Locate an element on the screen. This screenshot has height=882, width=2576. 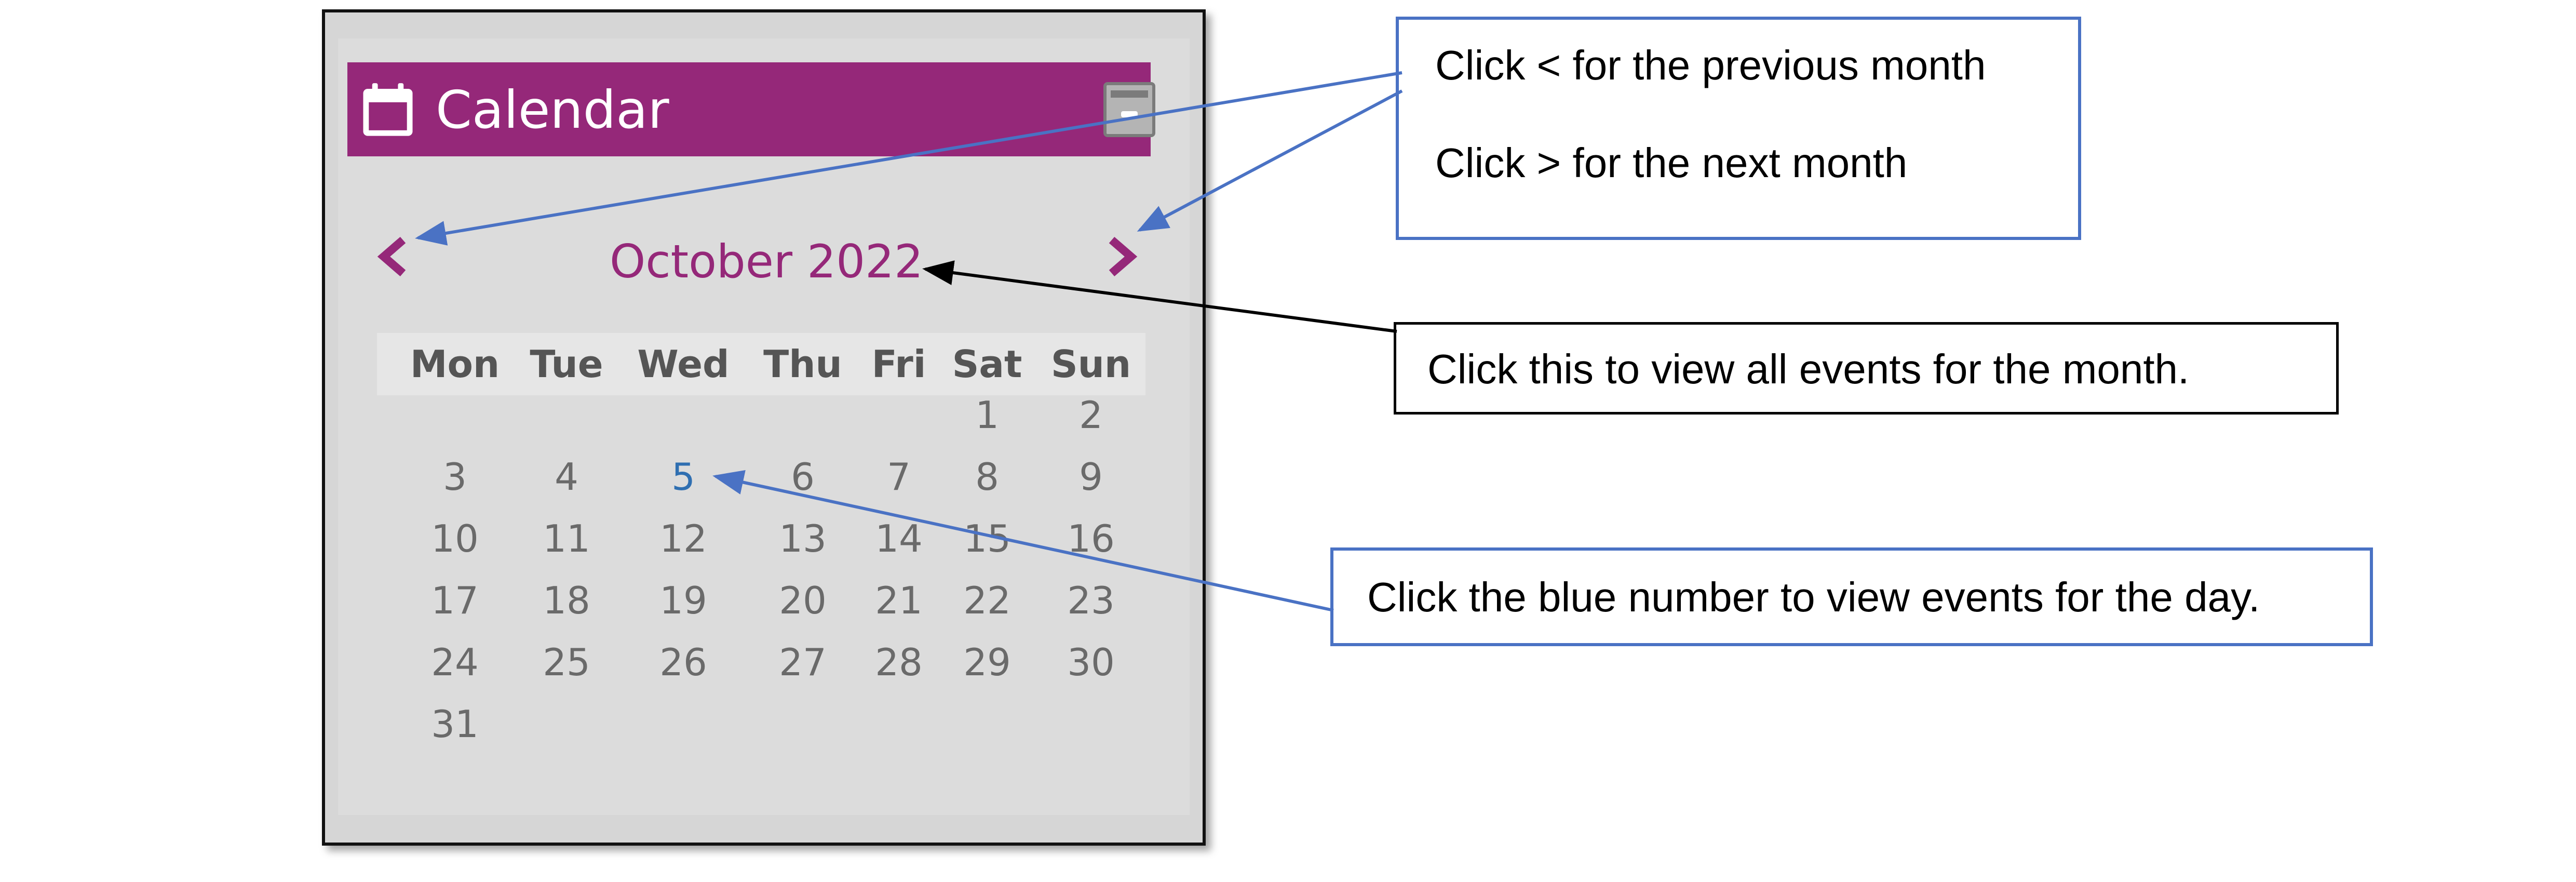
calendar-day: 3 is located at coordinates (455, 477).